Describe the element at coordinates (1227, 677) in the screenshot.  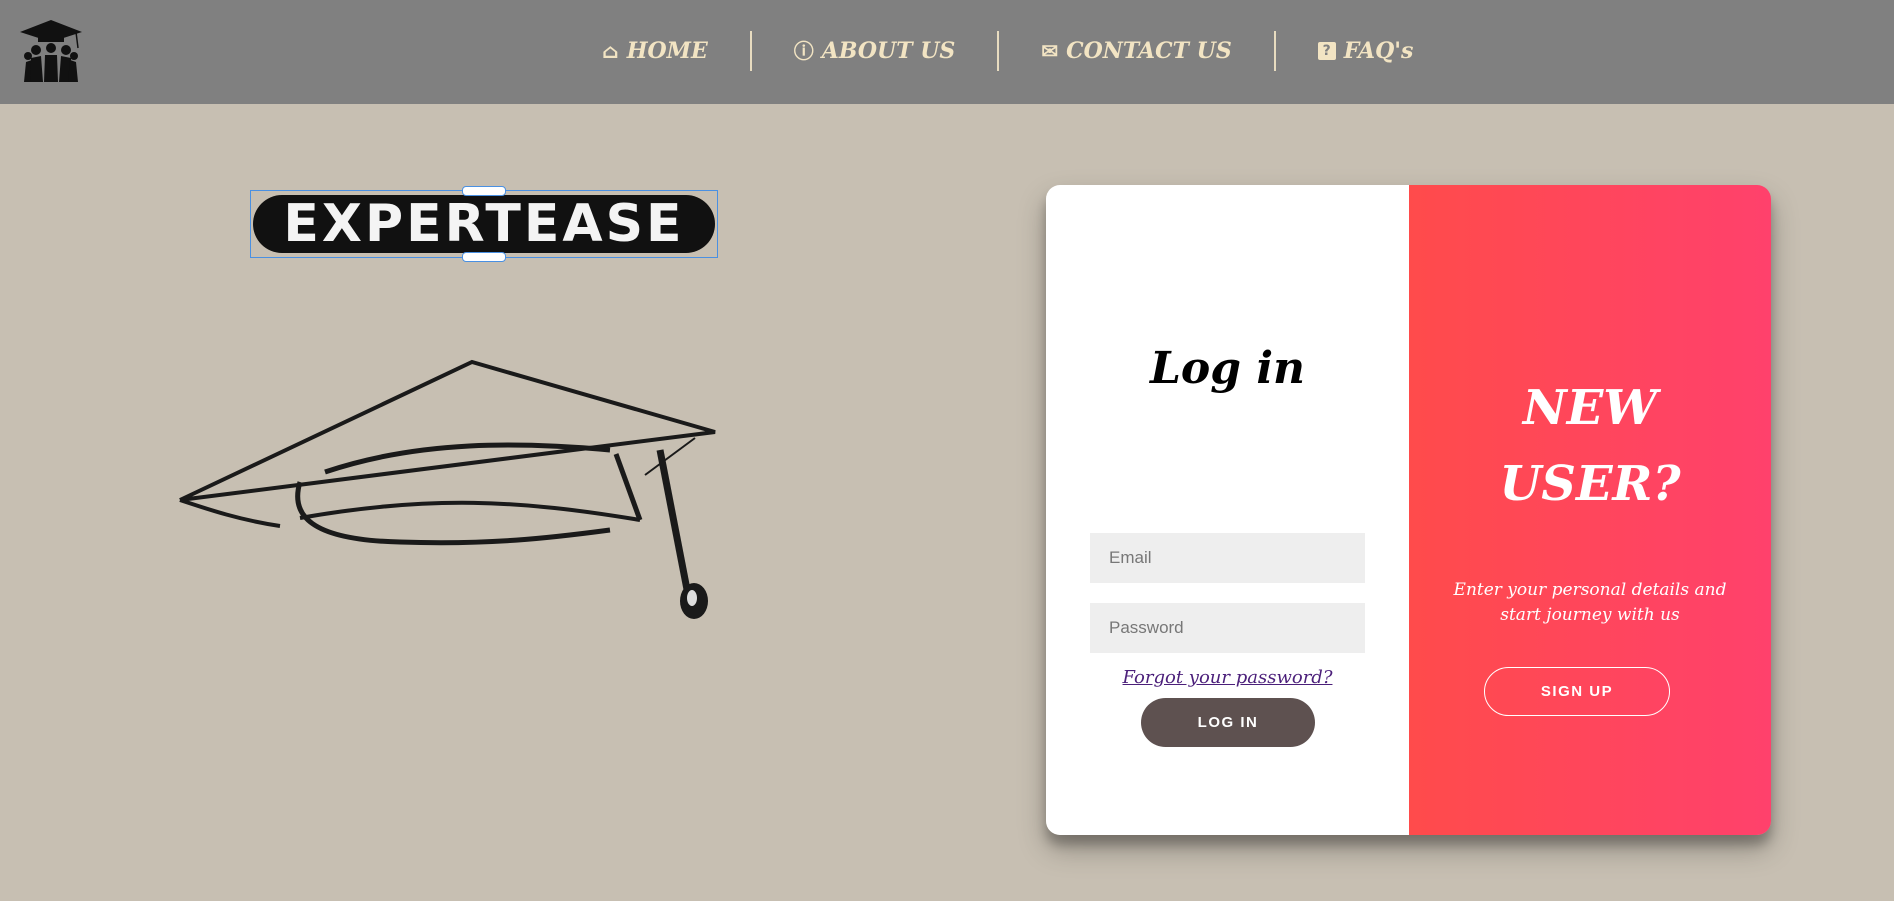
I see `forgot-password-link: Forgot your password?` at that location.